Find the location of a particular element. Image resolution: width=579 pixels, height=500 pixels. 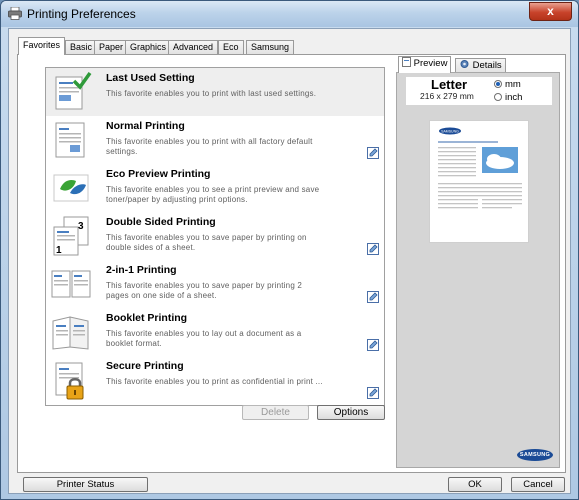

tab-paper: Paper is located at coordinates (111, 47).